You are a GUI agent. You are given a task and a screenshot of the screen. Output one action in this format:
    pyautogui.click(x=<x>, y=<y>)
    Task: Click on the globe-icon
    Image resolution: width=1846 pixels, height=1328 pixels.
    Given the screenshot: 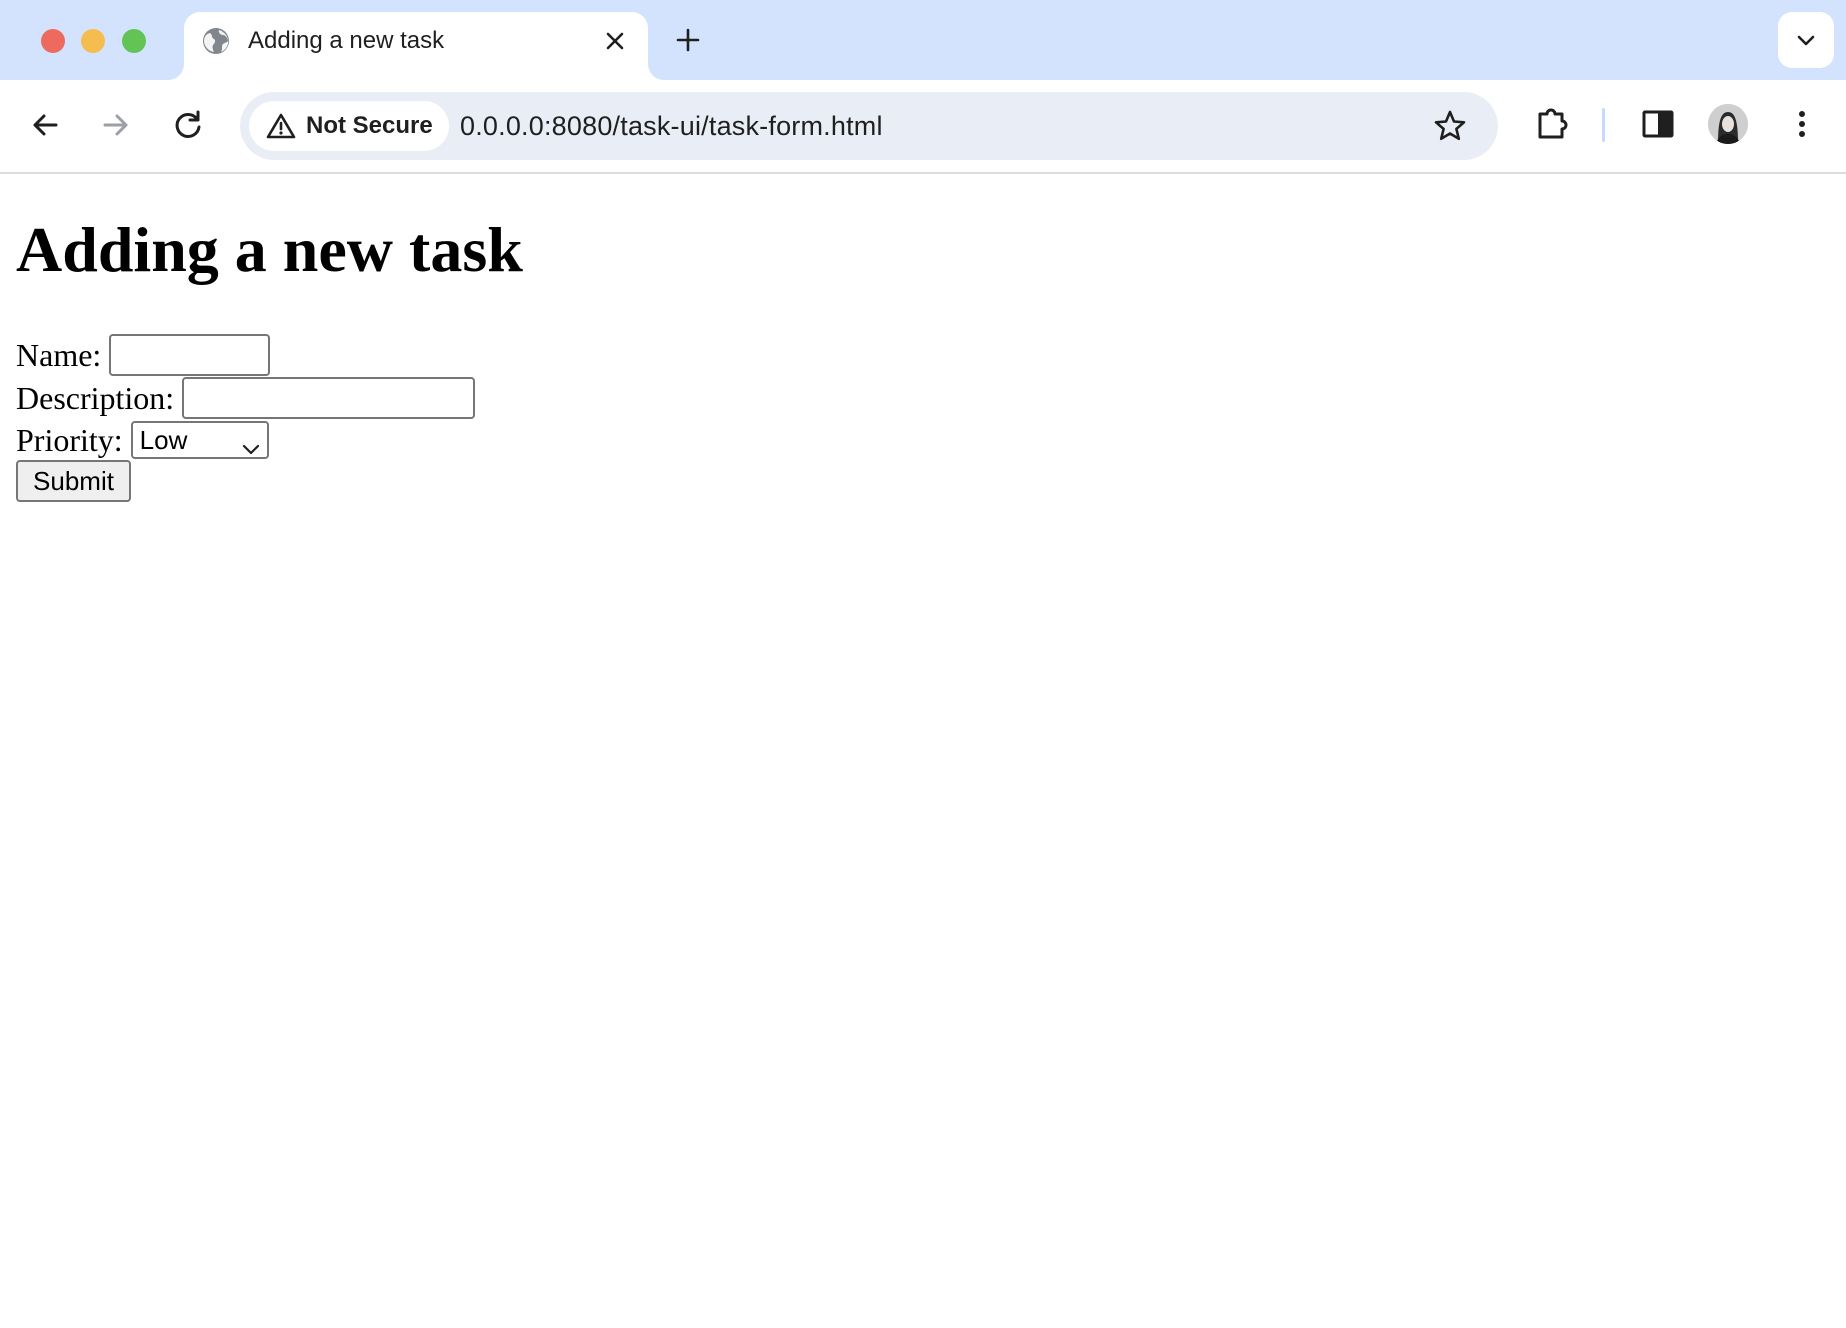 What is the action you would take?
    pyautogui.click(x=216, y=41)
    